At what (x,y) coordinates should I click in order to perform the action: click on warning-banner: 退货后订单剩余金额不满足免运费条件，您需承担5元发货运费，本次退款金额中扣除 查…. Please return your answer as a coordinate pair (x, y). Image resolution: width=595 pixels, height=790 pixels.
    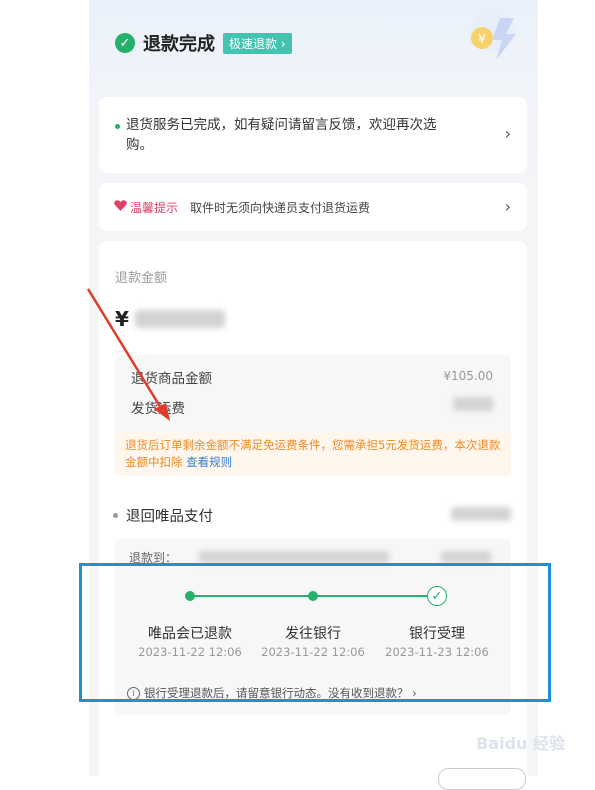
    Looking at the image, I should click on (313, 453).